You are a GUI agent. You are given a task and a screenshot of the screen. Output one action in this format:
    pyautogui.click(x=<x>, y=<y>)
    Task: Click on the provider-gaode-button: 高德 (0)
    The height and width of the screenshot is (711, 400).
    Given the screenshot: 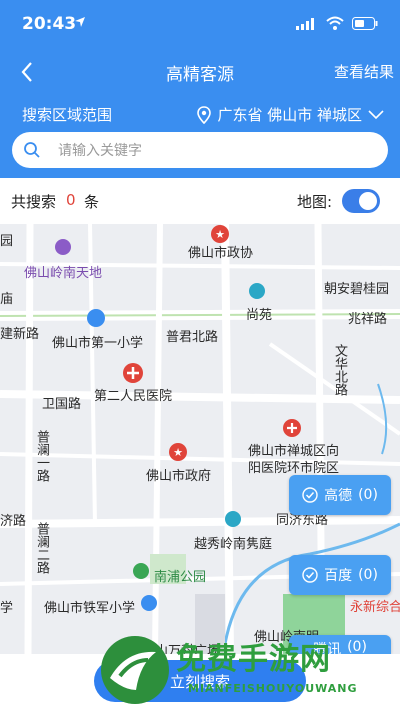 What is the action you would take?
    pyautogui.click(x=340, y=495)
    